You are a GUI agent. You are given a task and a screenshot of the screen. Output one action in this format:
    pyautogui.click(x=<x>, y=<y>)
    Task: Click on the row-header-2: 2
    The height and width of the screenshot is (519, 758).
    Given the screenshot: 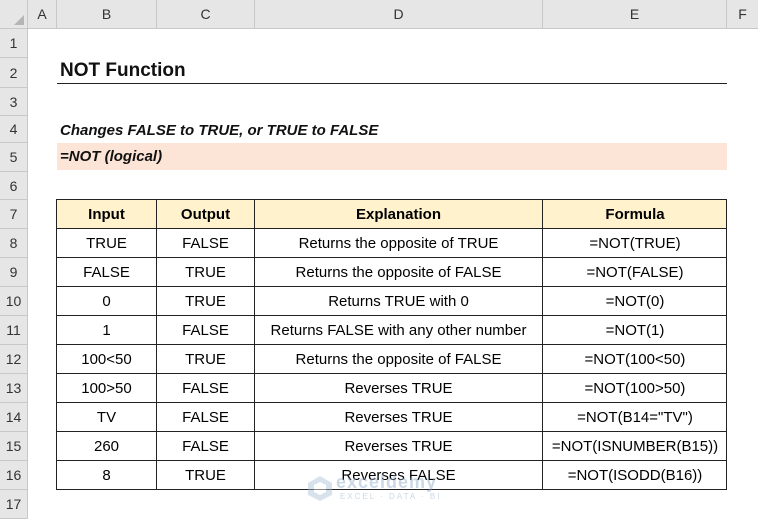 What is the action you would take?
    pyautogui.click(x=14, y=73)
    